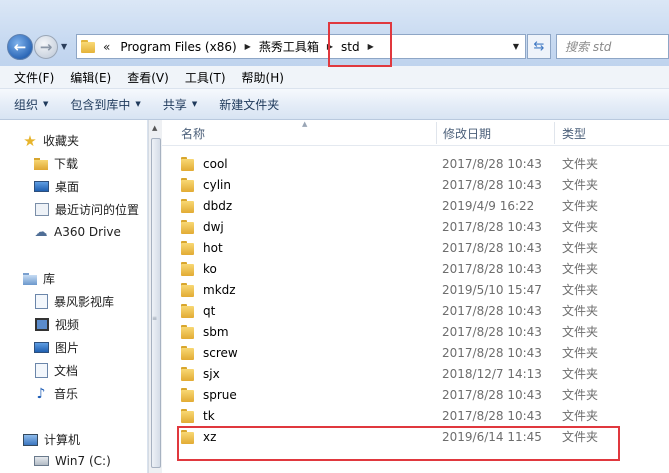 Image resolution: width=669 pixels, height=473 pixels. I want to click on new-folder-button: 新建文件夹, so click(249, 104).